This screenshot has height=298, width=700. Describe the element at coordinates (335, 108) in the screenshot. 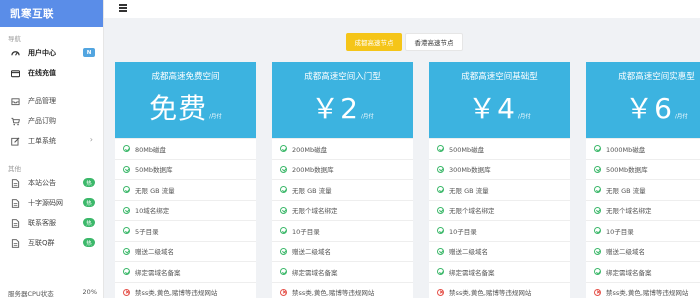

I see `plan-price-value: ￥2` at that location.